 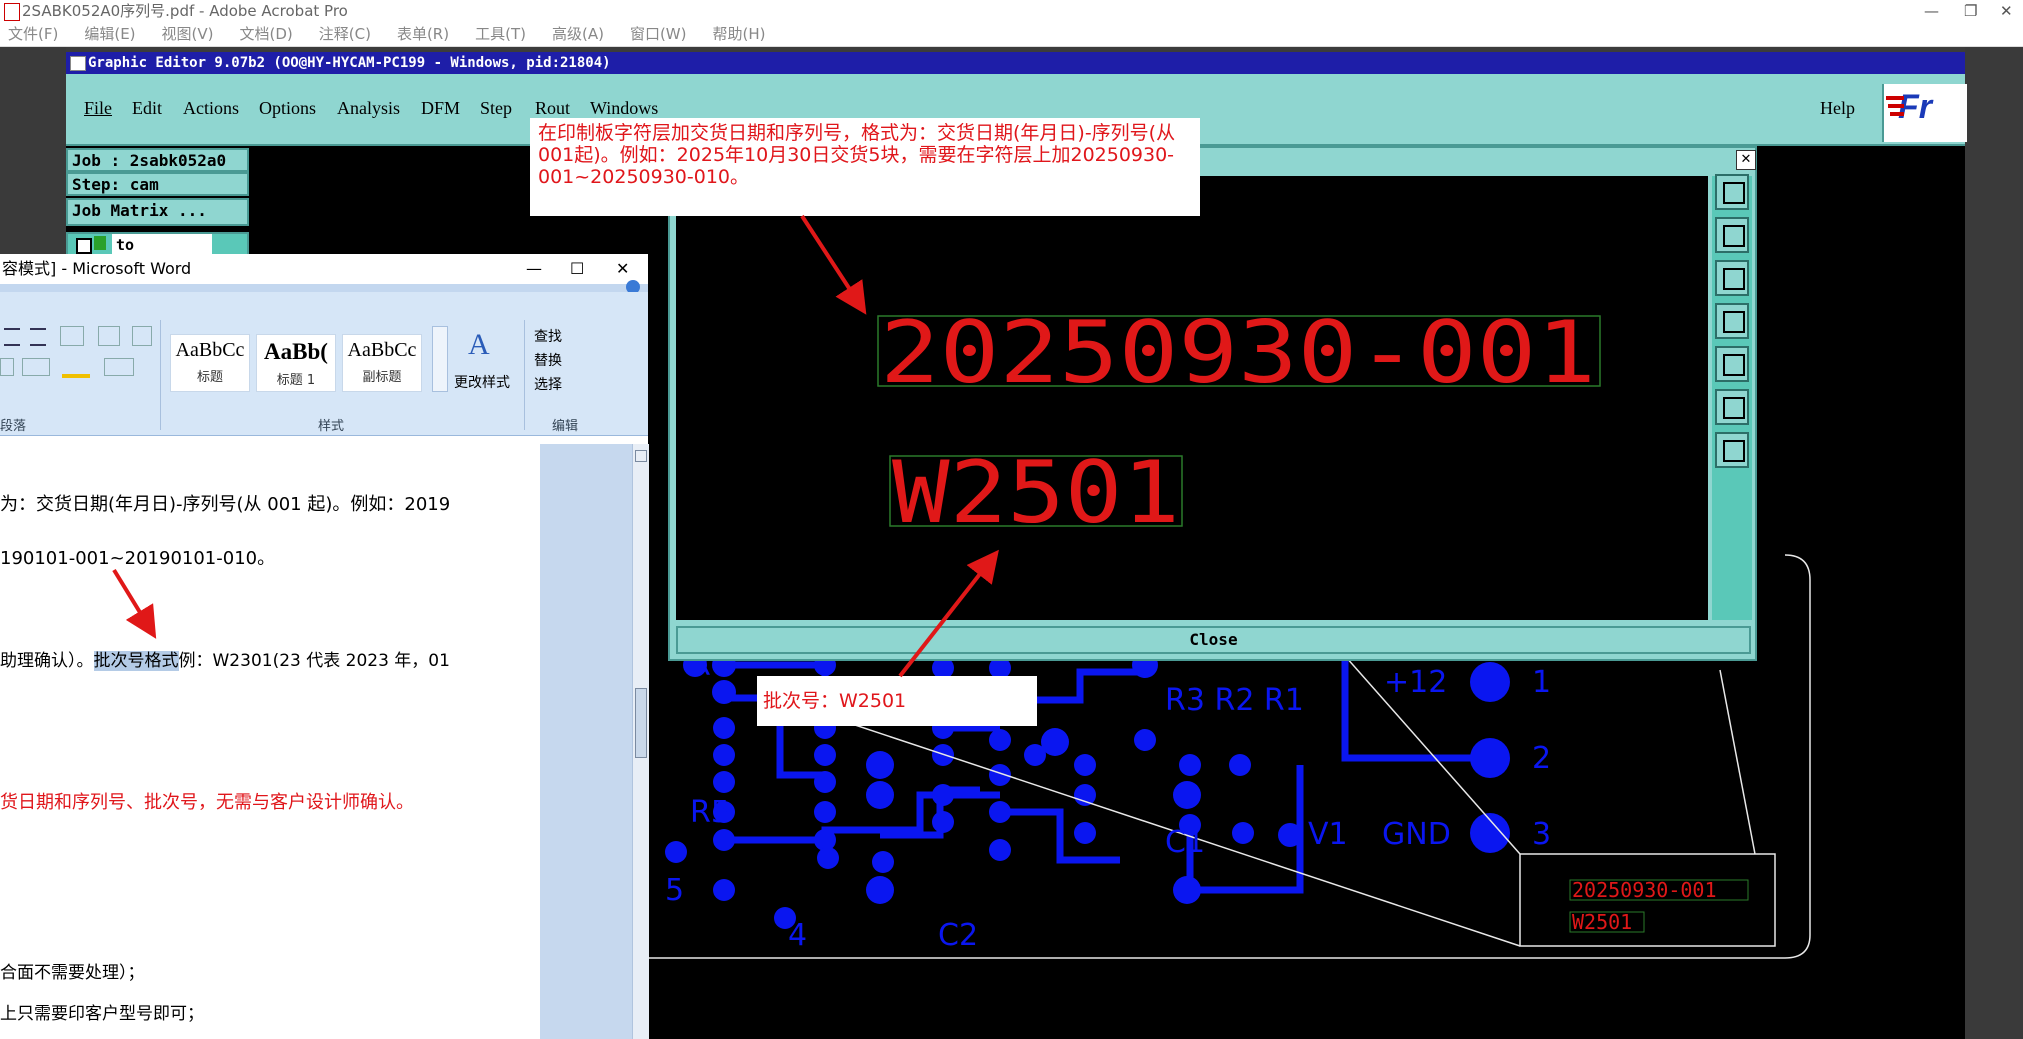 What do you see at coordinates (833, 264) in the screenshot?
I see `arrow-to-date` at bounding box center [833, 264].